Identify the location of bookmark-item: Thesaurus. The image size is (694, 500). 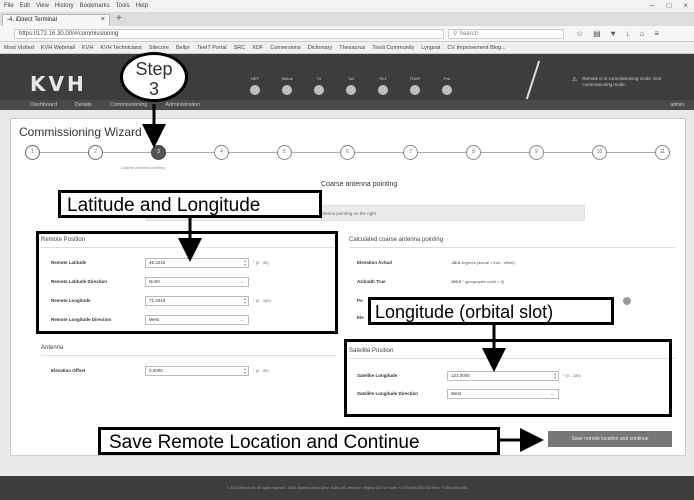
(352, 48).